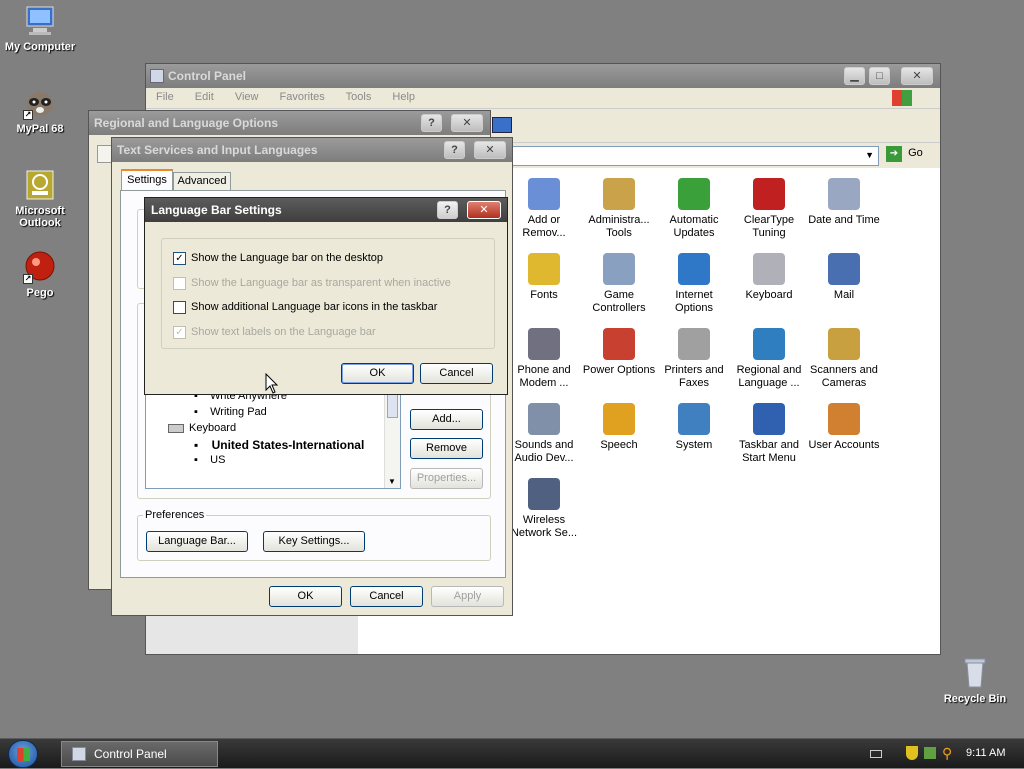 The image size is (1024, 769). What do you see at coordinates (40, 274) in the screenshot?
I see `desktop-icon-pego: ↗ Pego` at bounding box center [40, 274].